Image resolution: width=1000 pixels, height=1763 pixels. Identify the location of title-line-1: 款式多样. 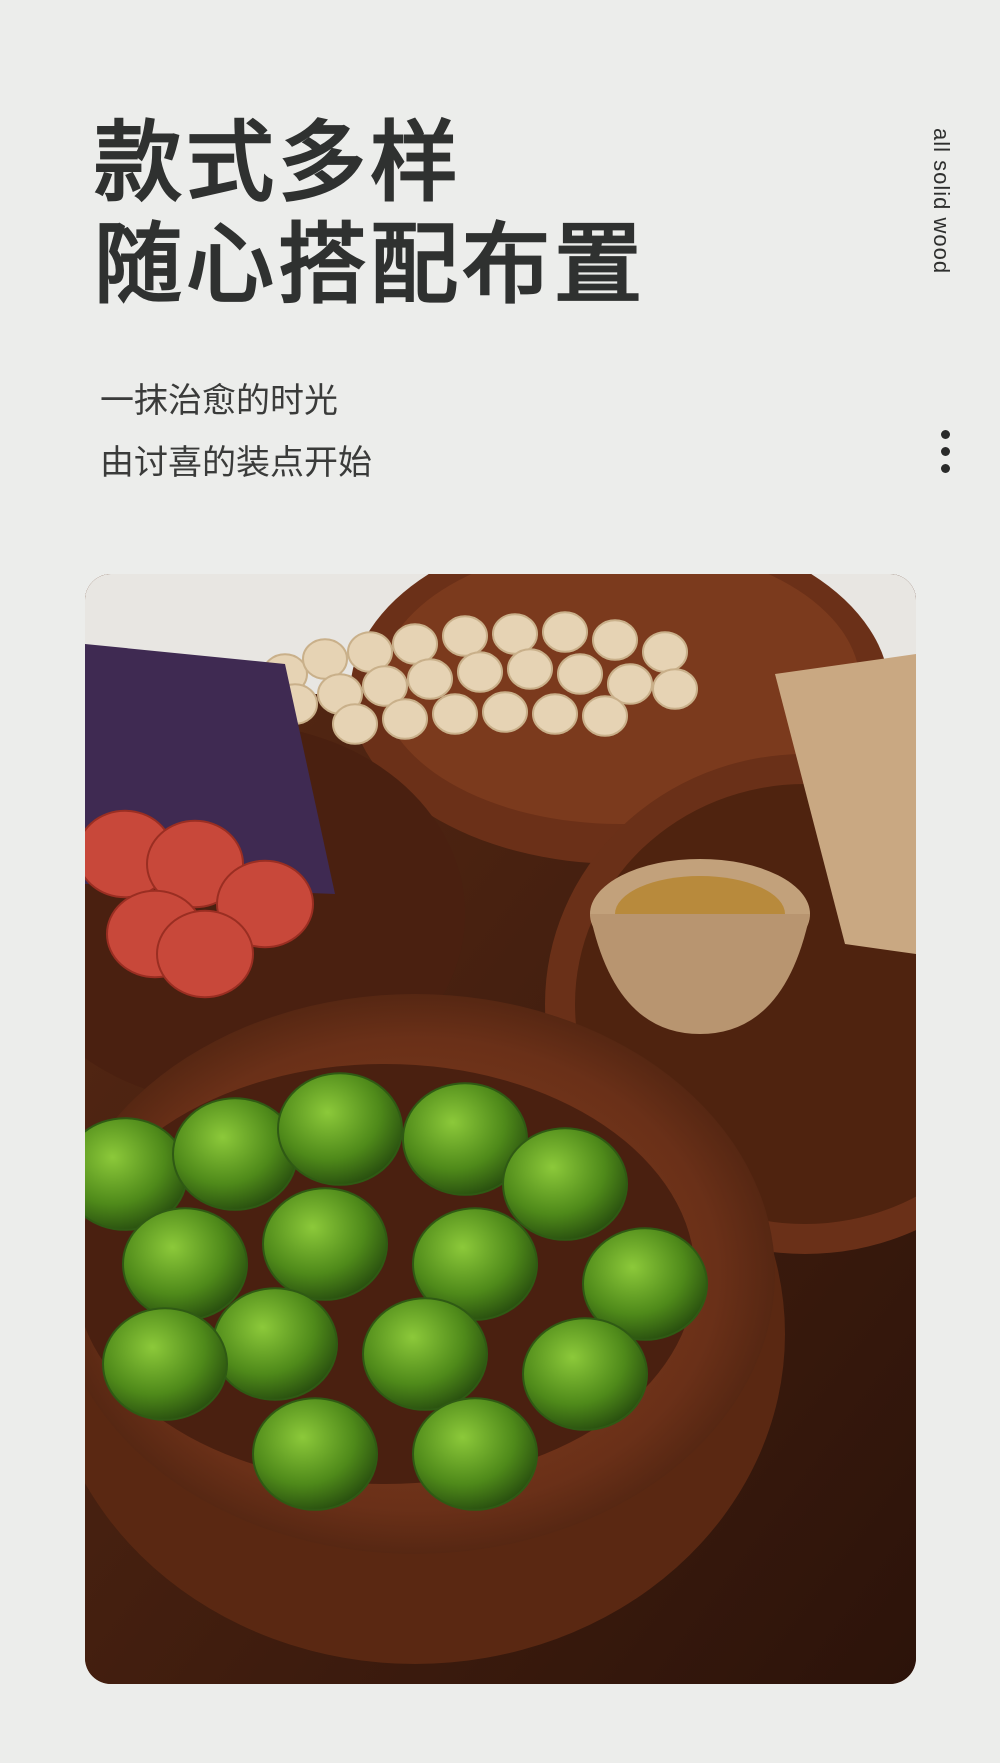
(278, 162).